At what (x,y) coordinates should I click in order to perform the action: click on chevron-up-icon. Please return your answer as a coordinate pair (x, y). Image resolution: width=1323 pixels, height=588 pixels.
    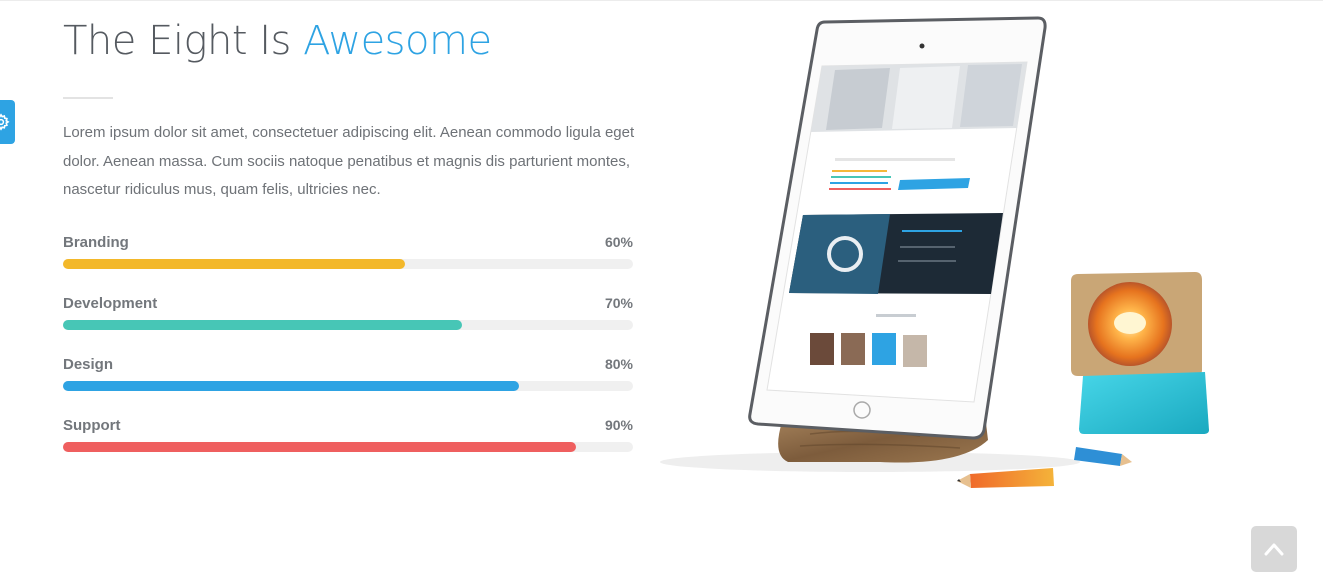
    Looking at the image, I should click on (1274, 549).